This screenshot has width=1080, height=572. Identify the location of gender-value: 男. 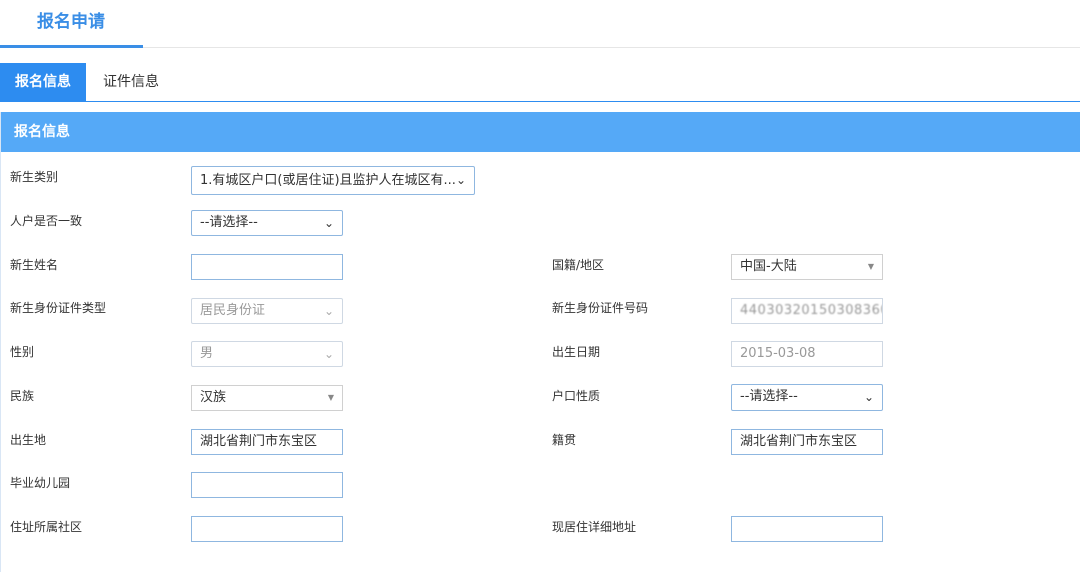
(207, 353).